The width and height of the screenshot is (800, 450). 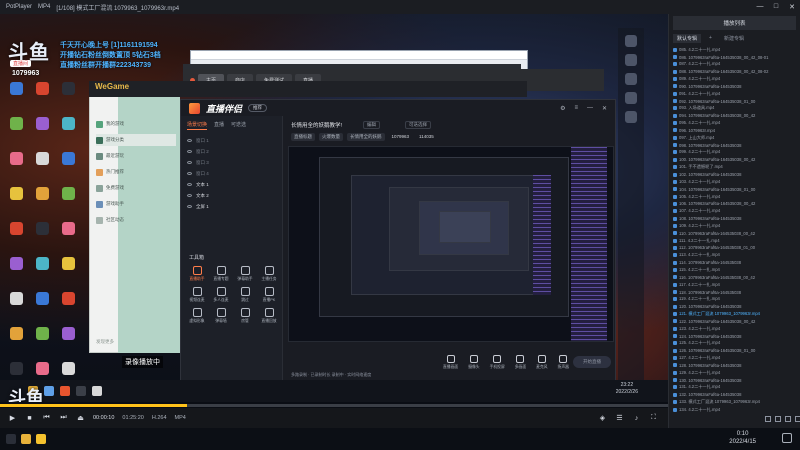 I want to click on playlist-item: 095. 4.2二十一扎.mp4, so click(x=734, y=122).